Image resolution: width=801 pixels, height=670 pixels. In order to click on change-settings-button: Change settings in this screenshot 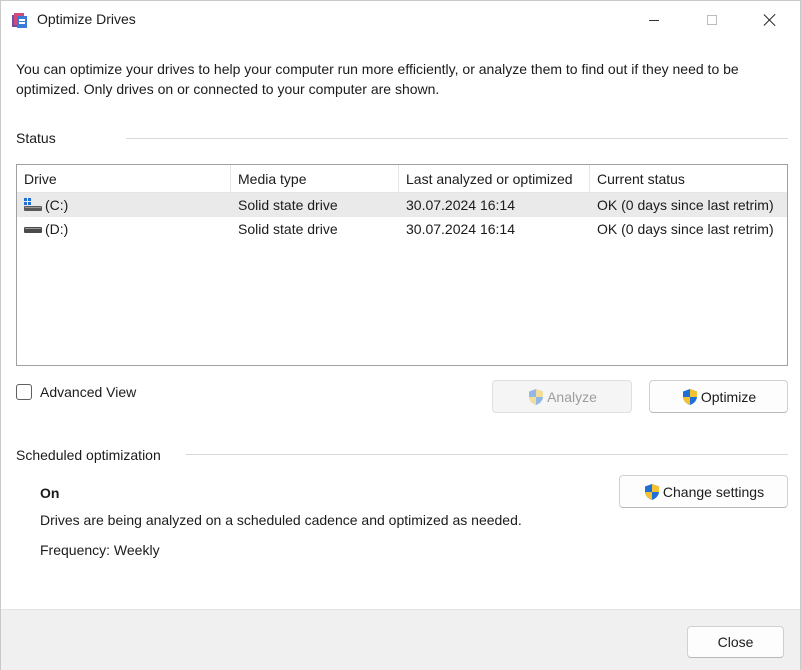, I will do `click(703, 491)`.